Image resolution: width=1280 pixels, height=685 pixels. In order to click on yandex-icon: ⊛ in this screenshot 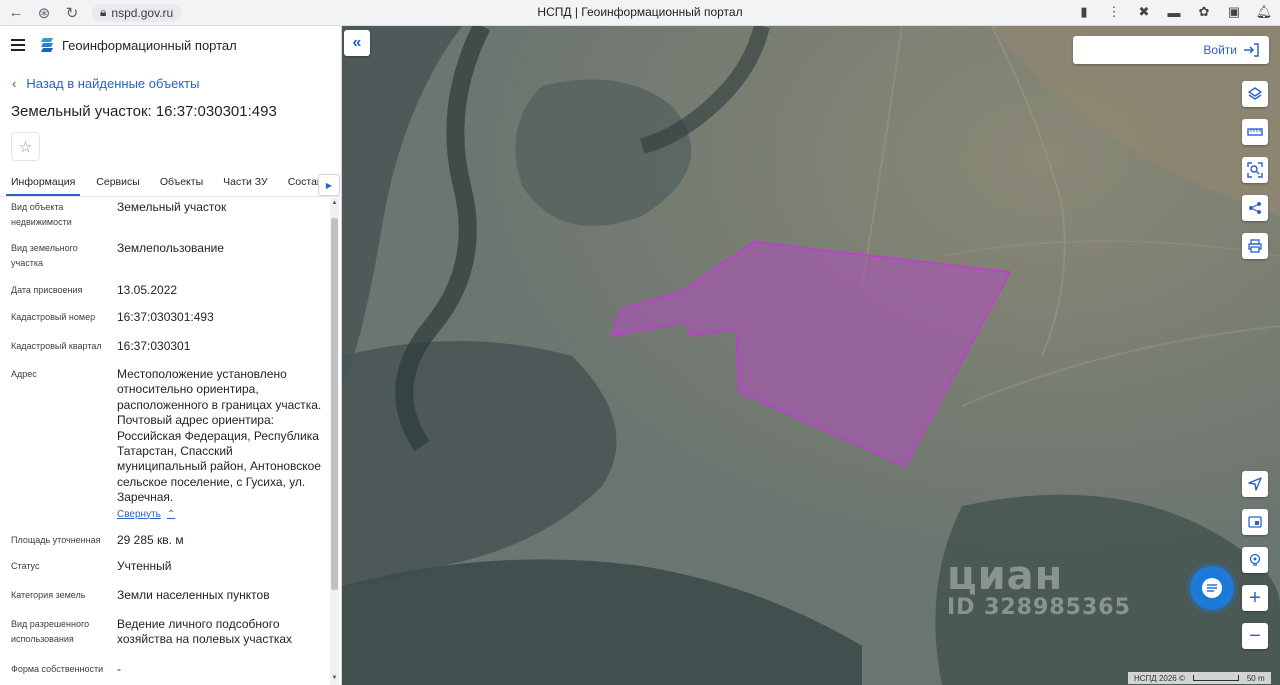, I will do `click(44, 13)`.